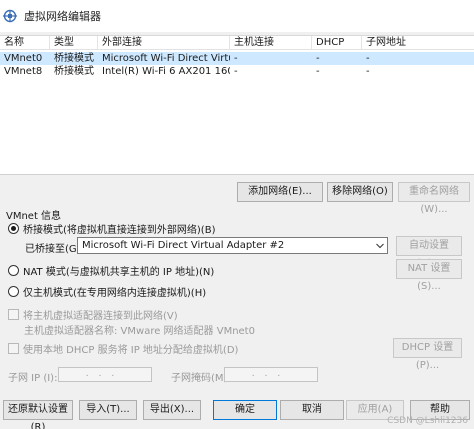  I want to click on host-only-radio, so click(13, 291).